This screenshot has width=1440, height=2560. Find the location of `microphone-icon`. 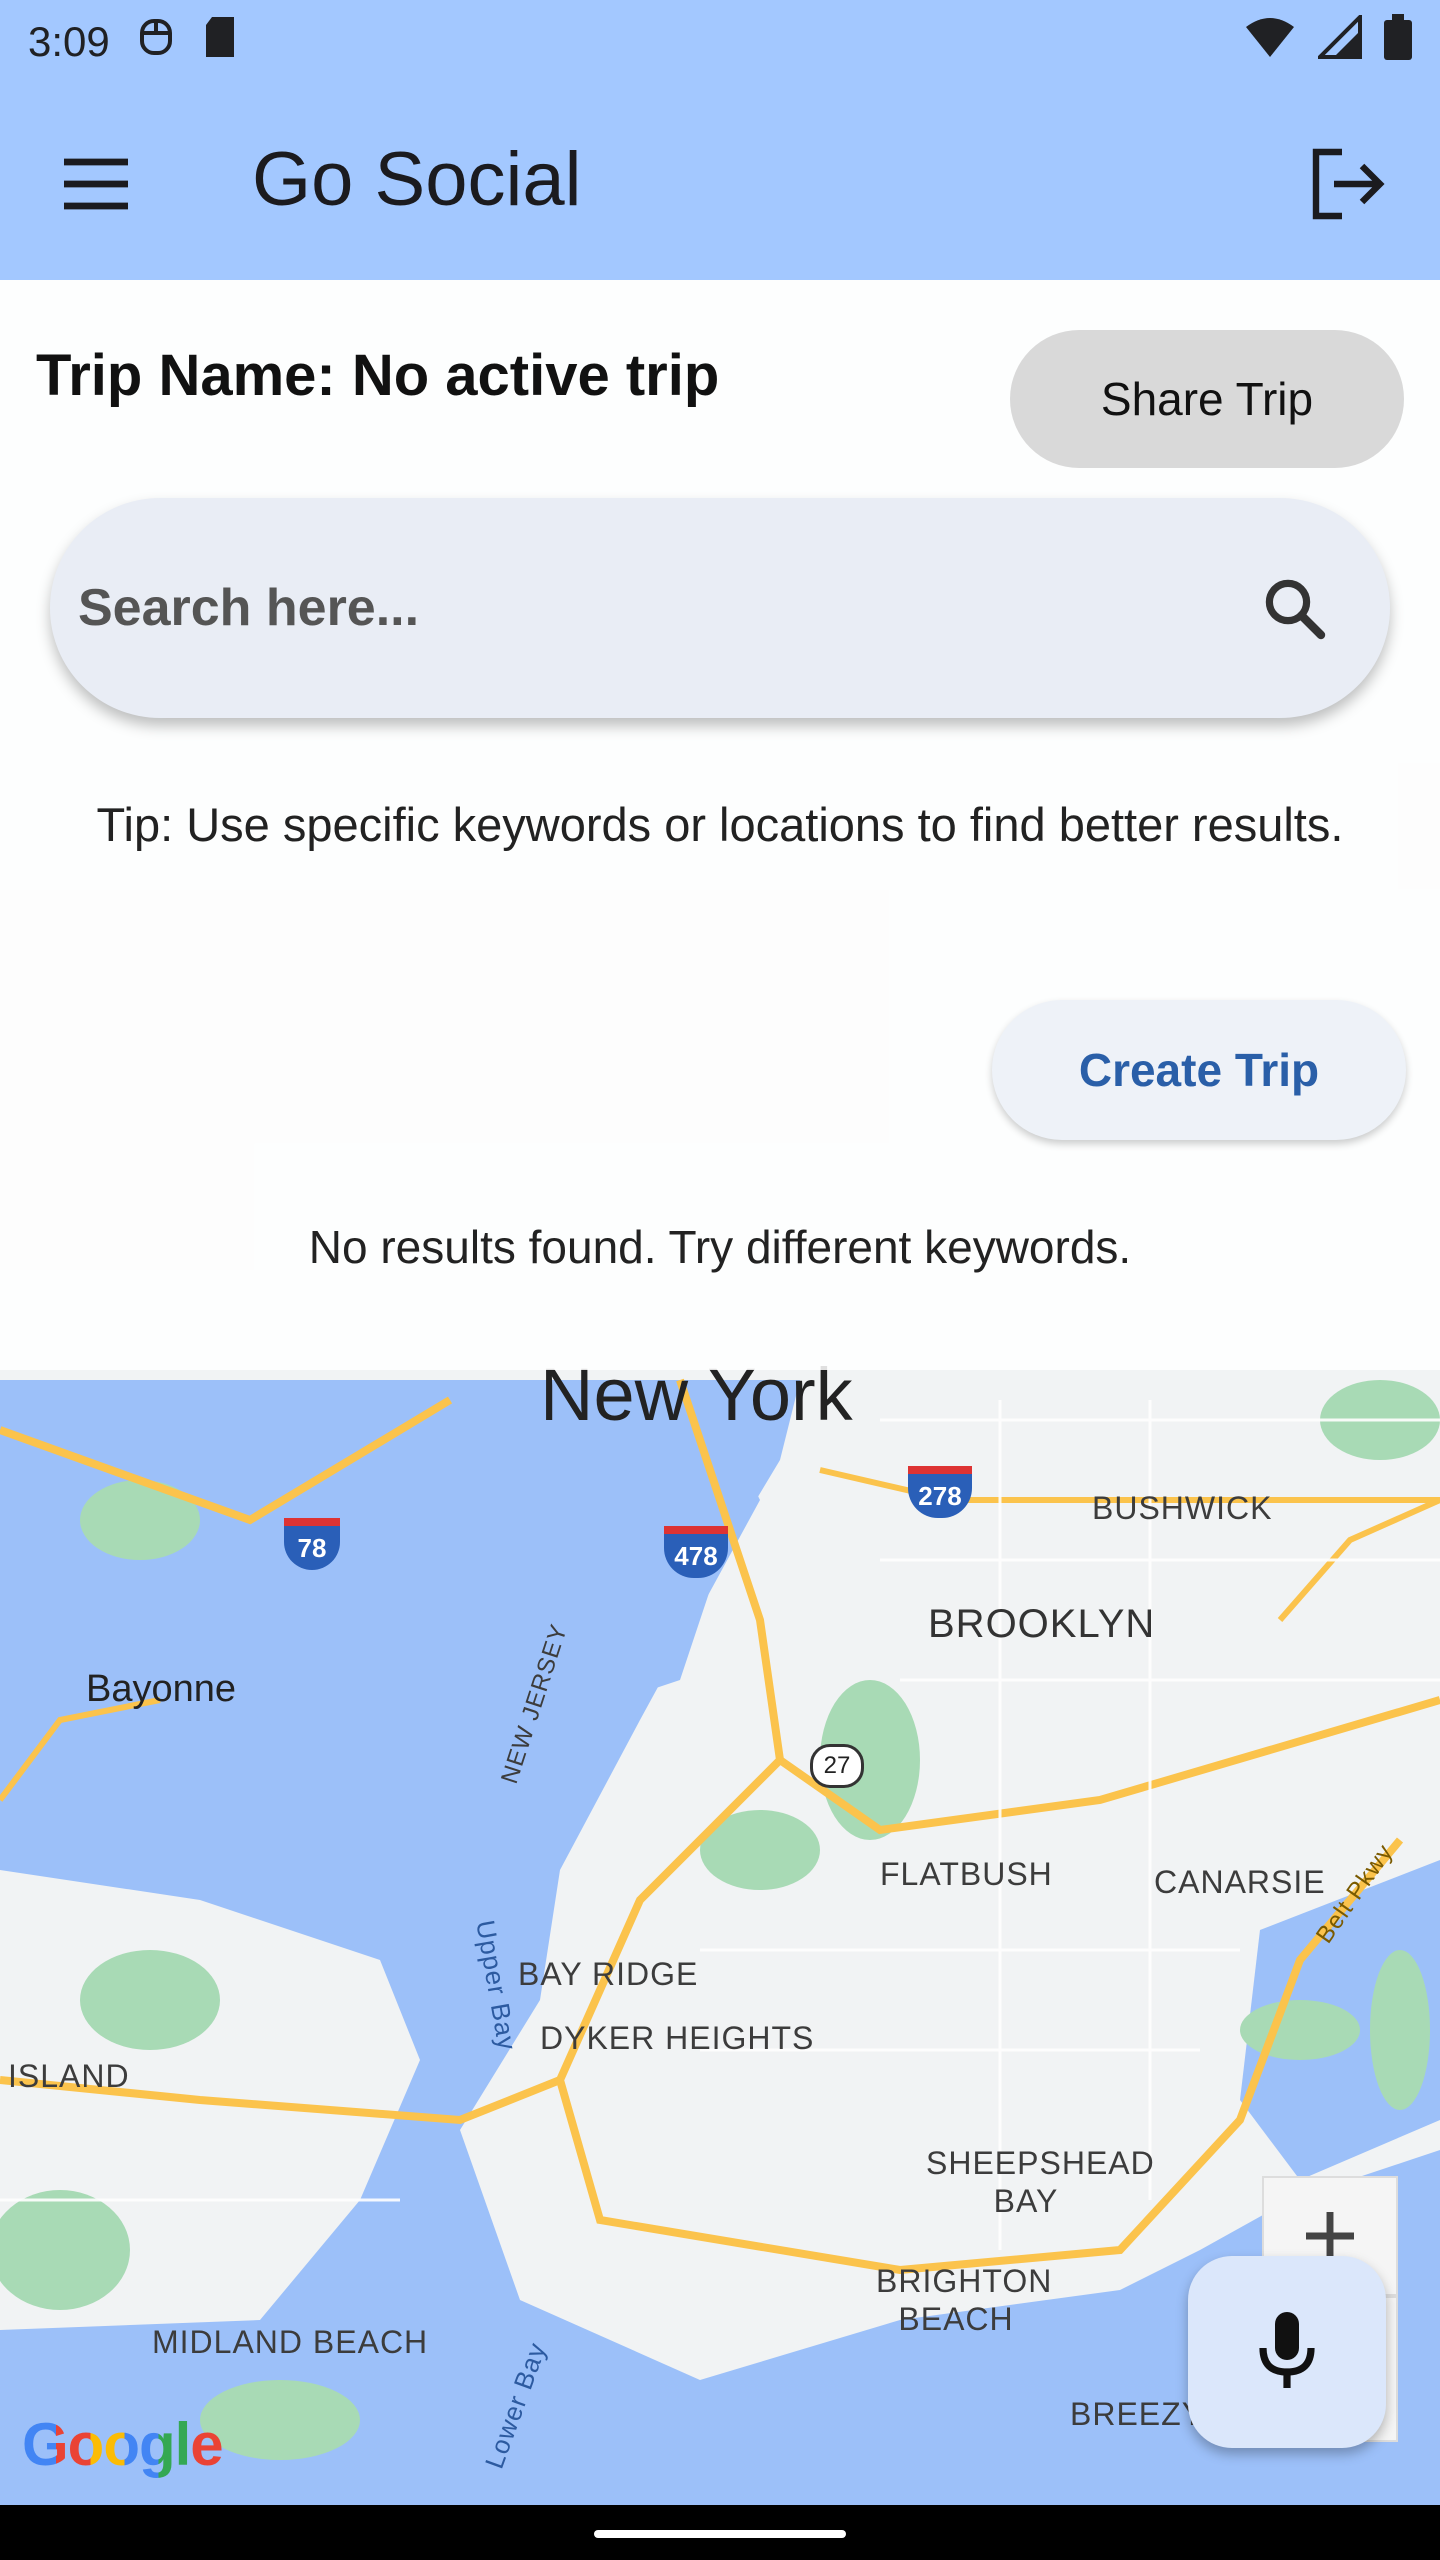

microphone-icon is located at coordinates (1287, 2350).